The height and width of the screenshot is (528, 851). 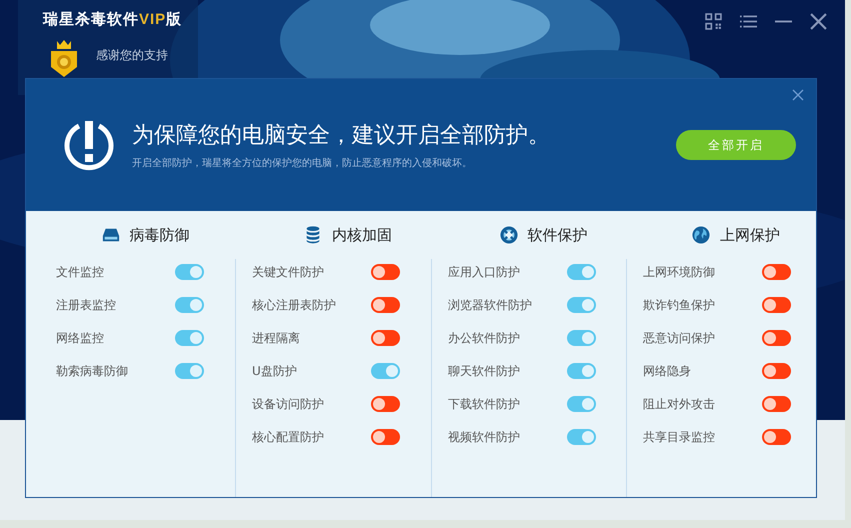 I want to click on setting-label: 欺诈钓鱼保护, so click(x=679, y=305).